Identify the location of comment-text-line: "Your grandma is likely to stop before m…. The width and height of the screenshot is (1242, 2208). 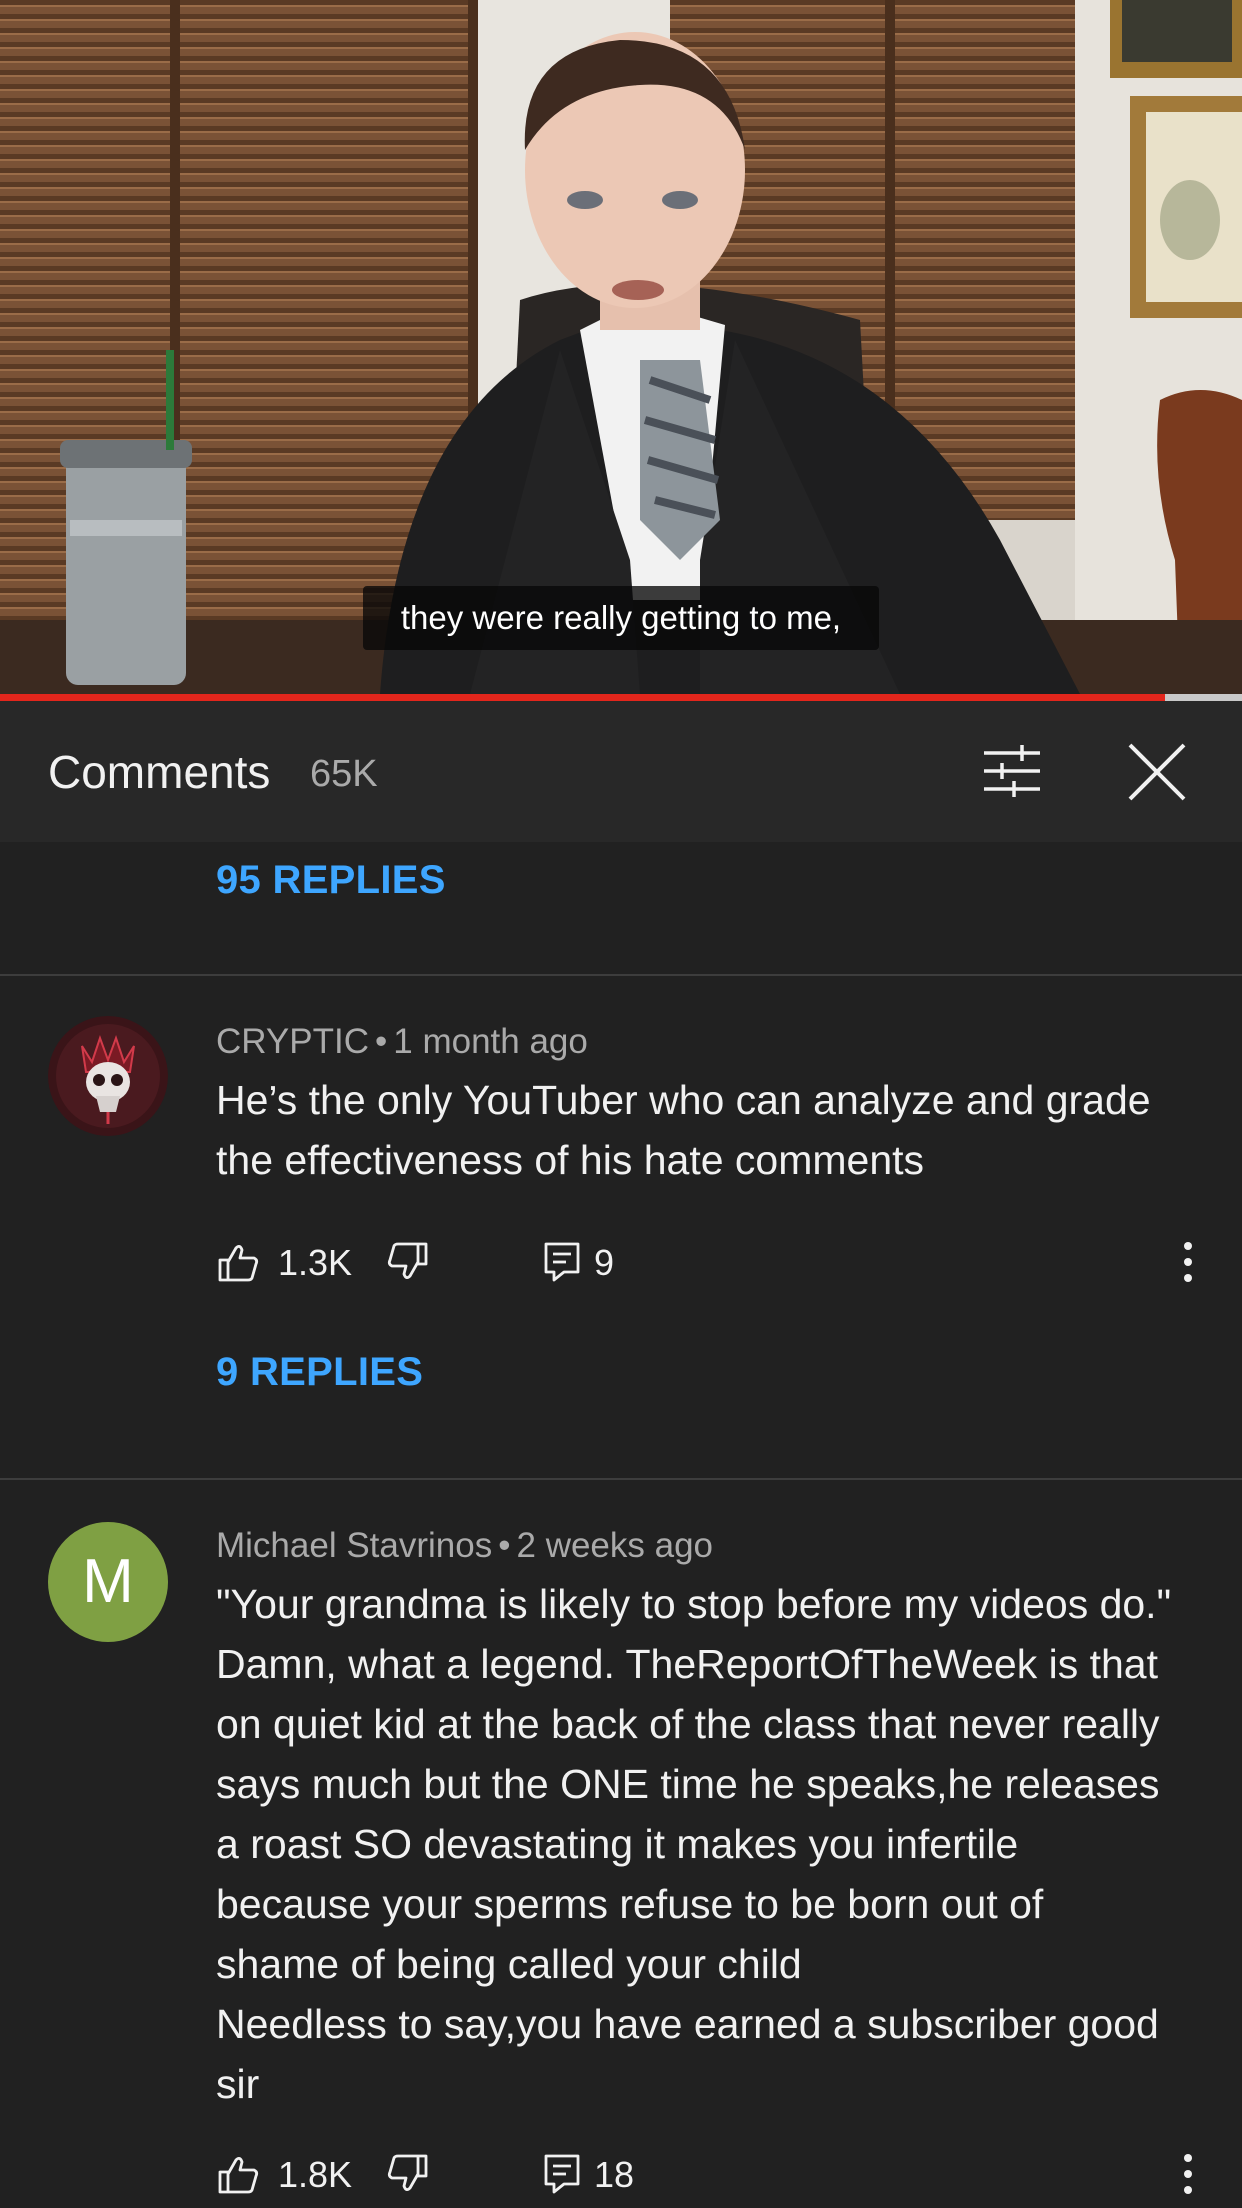
(694, 1604).